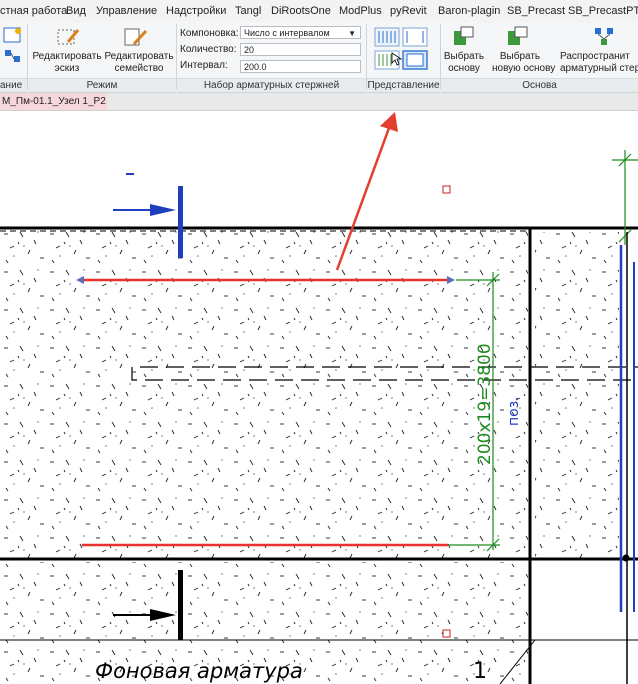 The image size is (638, 684). Describe the element at coordinates (523, 63) in the screenshot. I see `select-new-base-button: Выбрать новую основу` at that location.